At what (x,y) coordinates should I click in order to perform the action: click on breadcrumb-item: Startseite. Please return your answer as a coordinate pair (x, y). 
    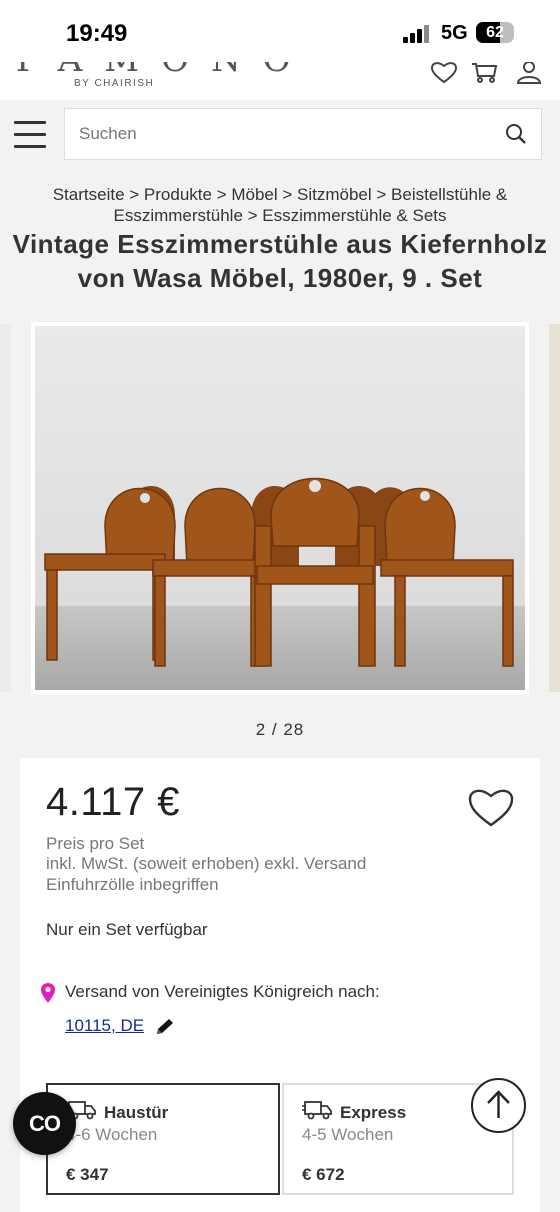
    Looking at the image, I should click on (89, 194).